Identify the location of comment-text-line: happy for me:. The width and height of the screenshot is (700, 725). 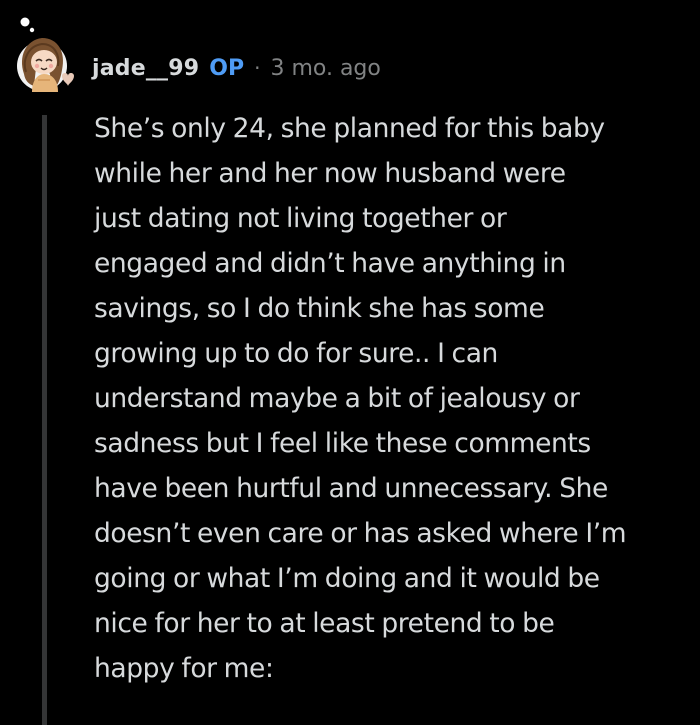
(184, 668).